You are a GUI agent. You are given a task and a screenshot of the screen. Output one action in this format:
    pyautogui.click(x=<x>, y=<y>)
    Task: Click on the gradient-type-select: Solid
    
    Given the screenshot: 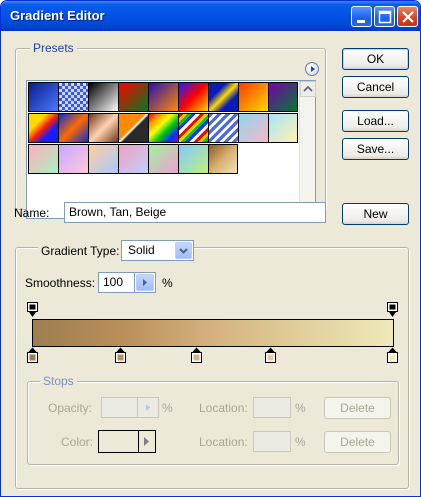 What is the action you would take?
    pyautogui.click(x=157, y=250)
    